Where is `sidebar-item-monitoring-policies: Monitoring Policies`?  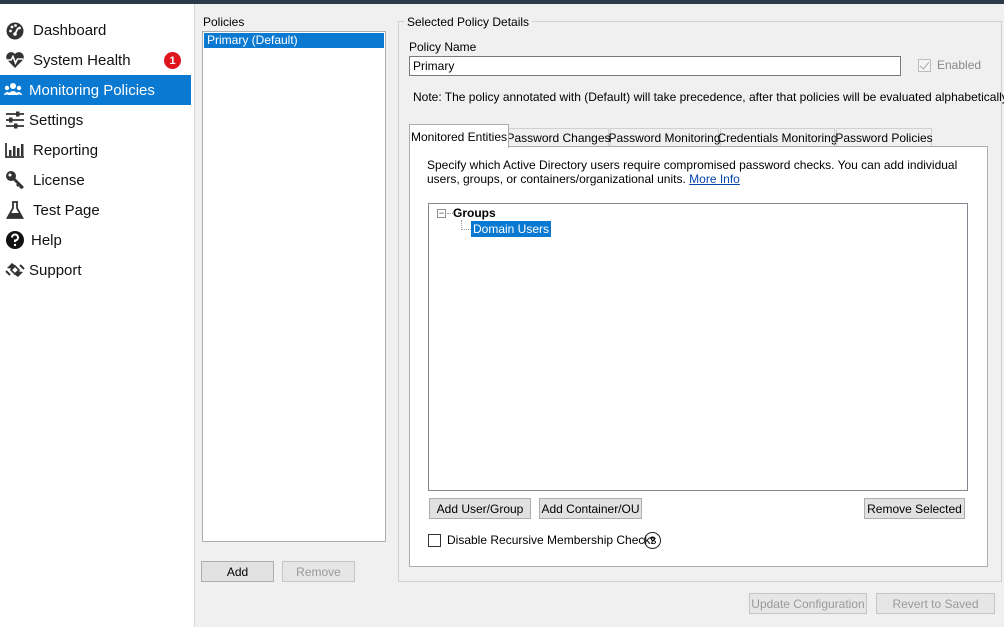 sidebar-item-monitoring-policies: Monitoring Policies is located at coordinates (95, 90).